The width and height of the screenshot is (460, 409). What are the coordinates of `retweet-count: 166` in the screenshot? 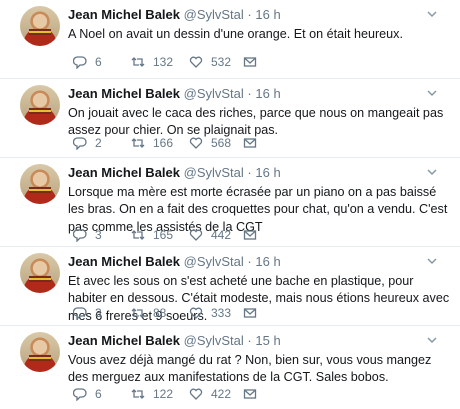 It's located at (163, 143).